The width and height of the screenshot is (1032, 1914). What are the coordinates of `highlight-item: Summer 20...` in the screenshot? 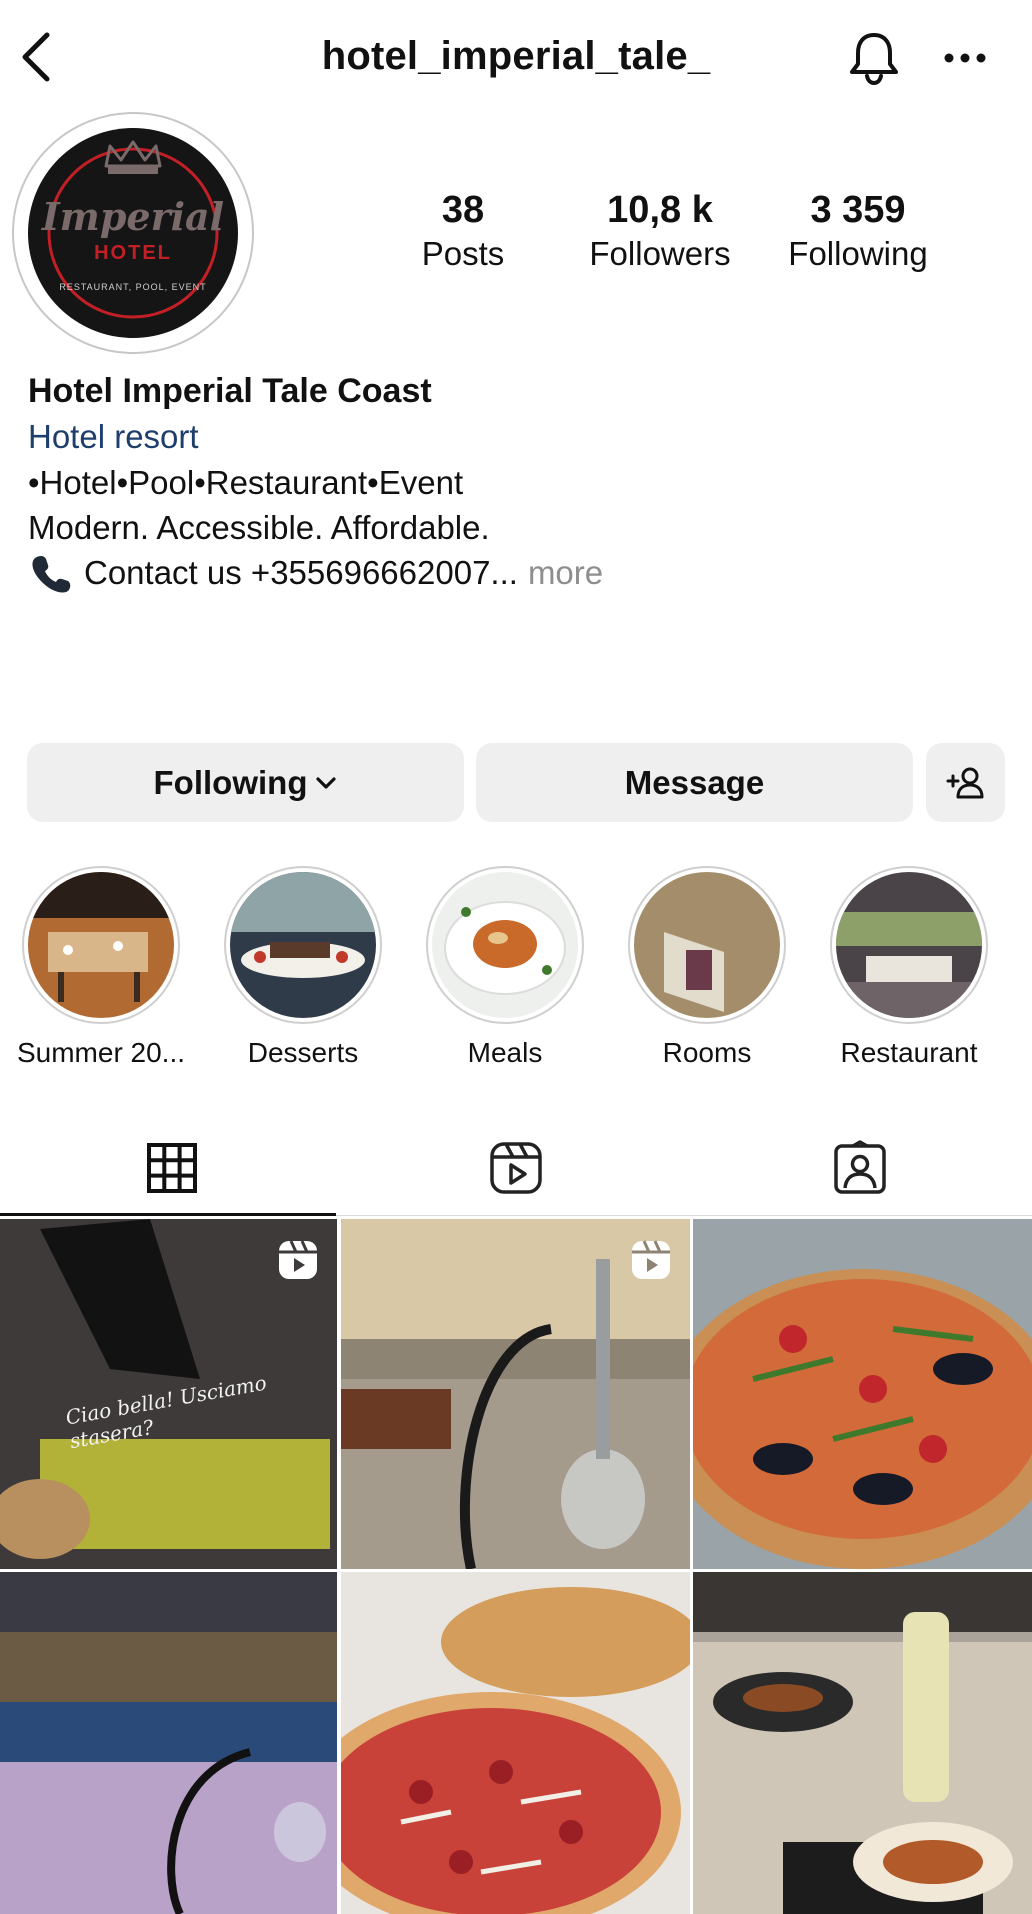 It's located at (101, 968).